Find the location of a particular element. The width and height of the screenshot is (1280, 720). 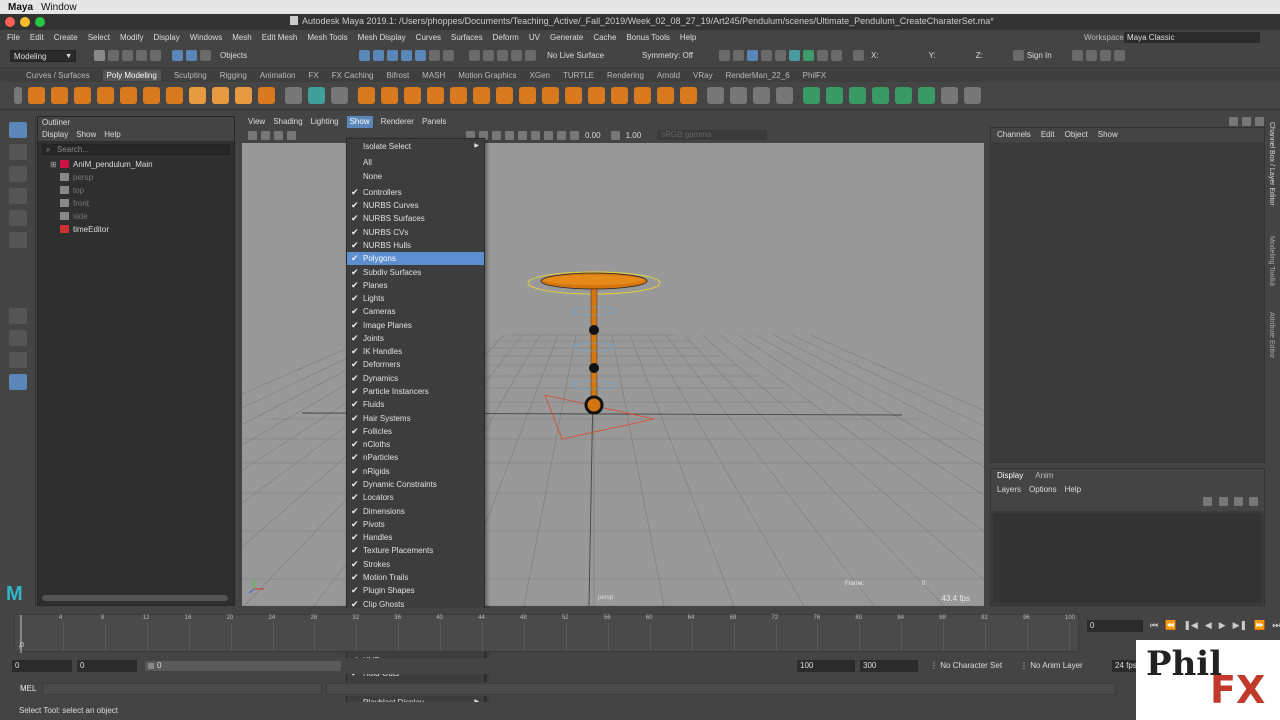

menu-surfaces: Surfaces is located at coordinates (467, 37).